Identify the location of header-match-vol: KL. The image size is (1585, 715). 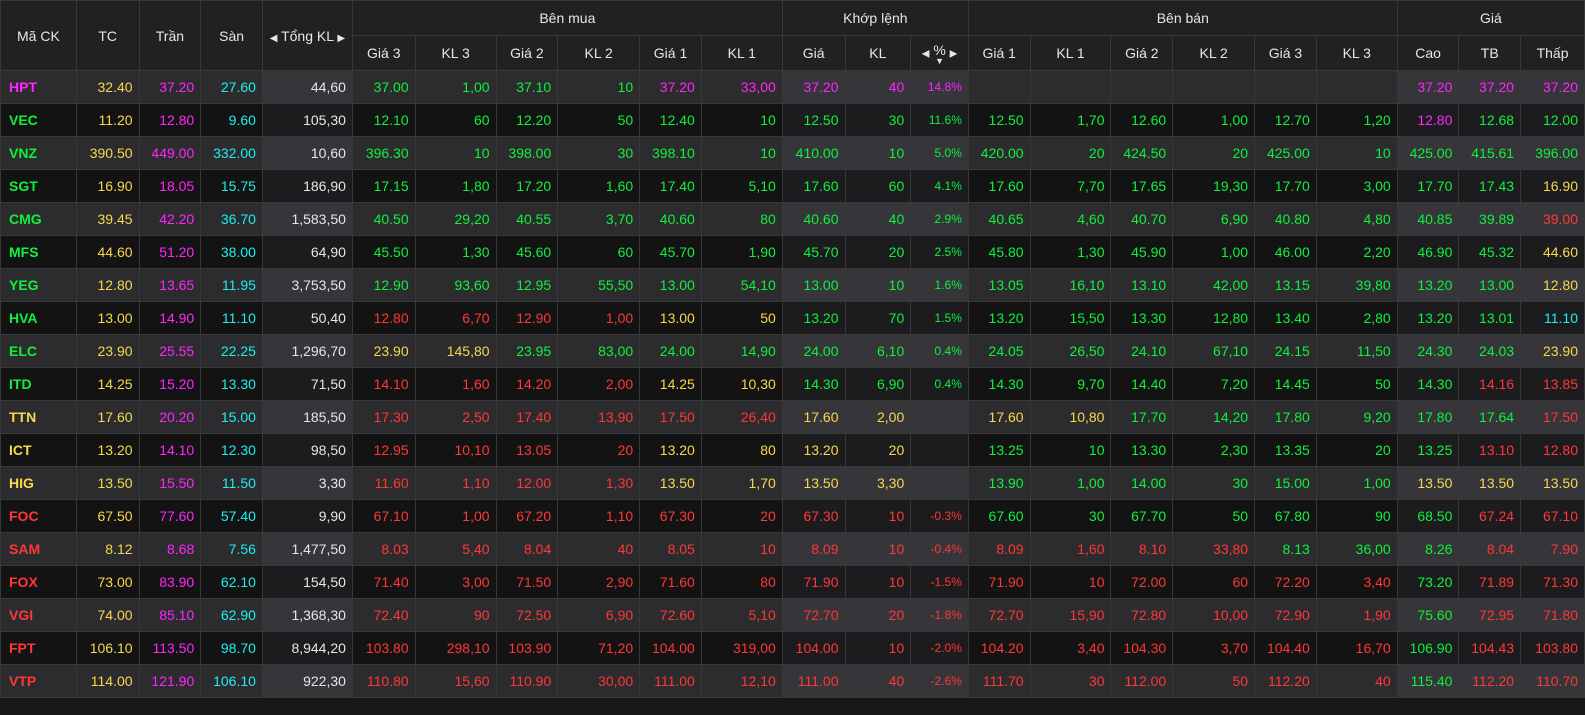
(878, 53).